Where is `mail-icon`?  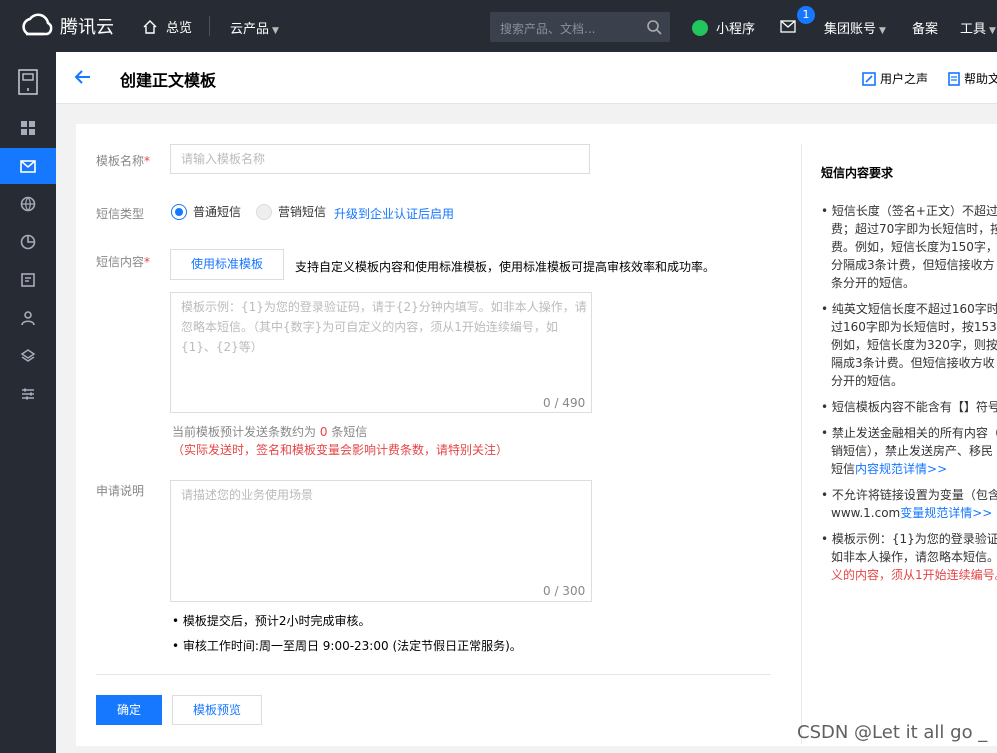
mail-icon is located at coordinates (28, 166).